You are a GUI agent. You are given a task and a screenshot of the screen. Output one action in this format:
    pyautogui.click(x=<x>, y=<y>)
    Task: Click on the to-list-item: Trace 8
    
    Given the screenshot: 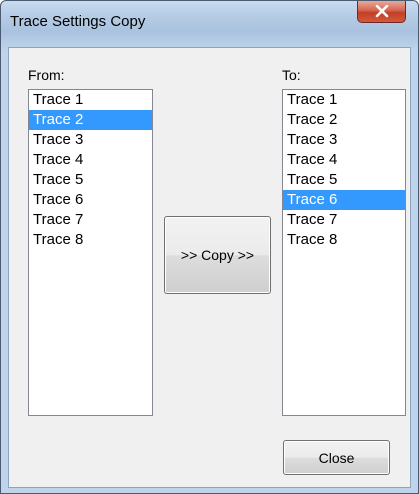 What is the action you would take?
    pyautogui.click(x=344, y=240)
    